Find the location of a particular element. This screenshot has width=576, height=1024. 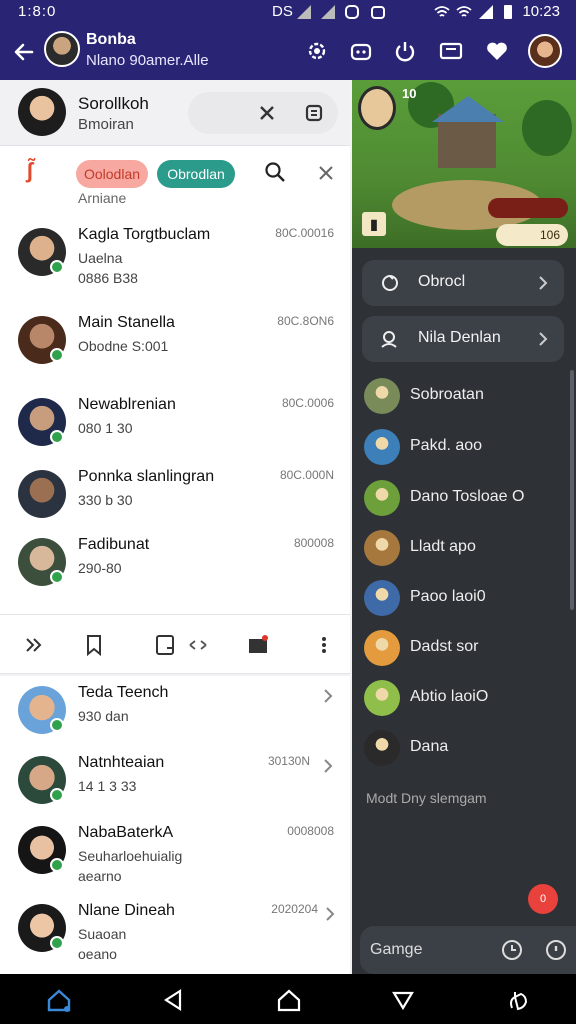

chat-time: 80C.000N is located at coordinates (306, 475).